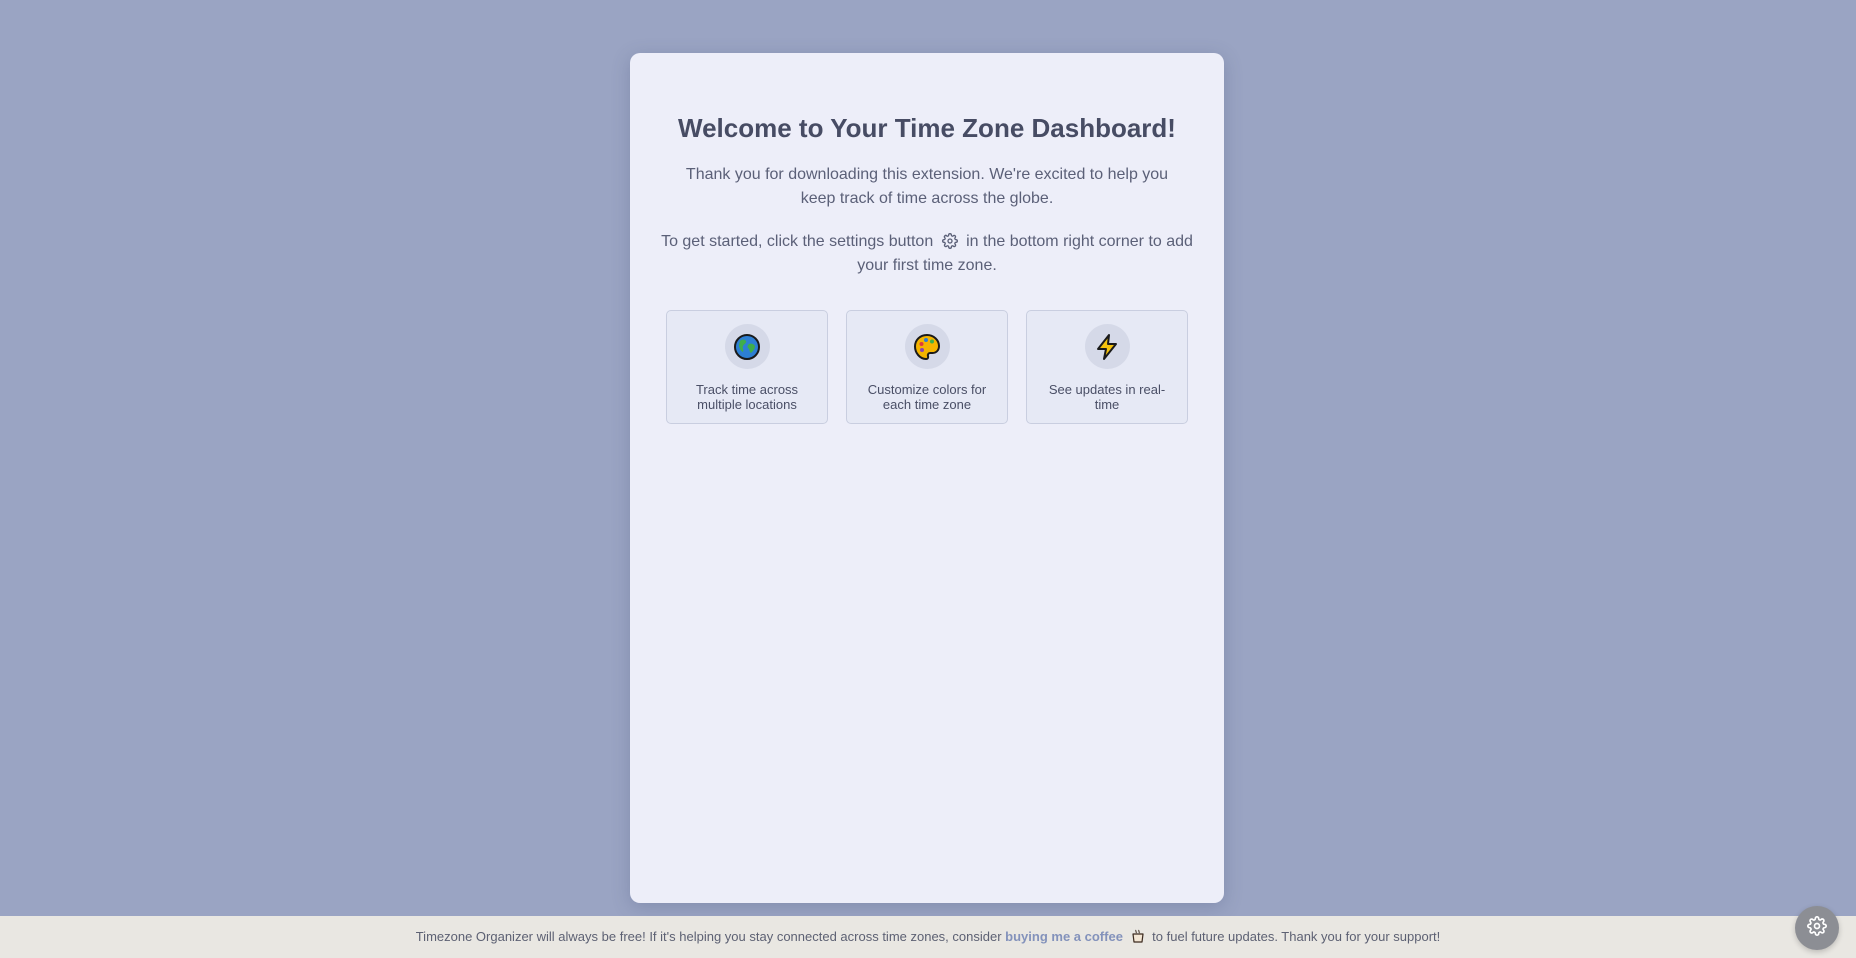  What do you see at coordinates (747, 346) in the screenshot?
I see `globe-icon` at bounding box center [747, 346].